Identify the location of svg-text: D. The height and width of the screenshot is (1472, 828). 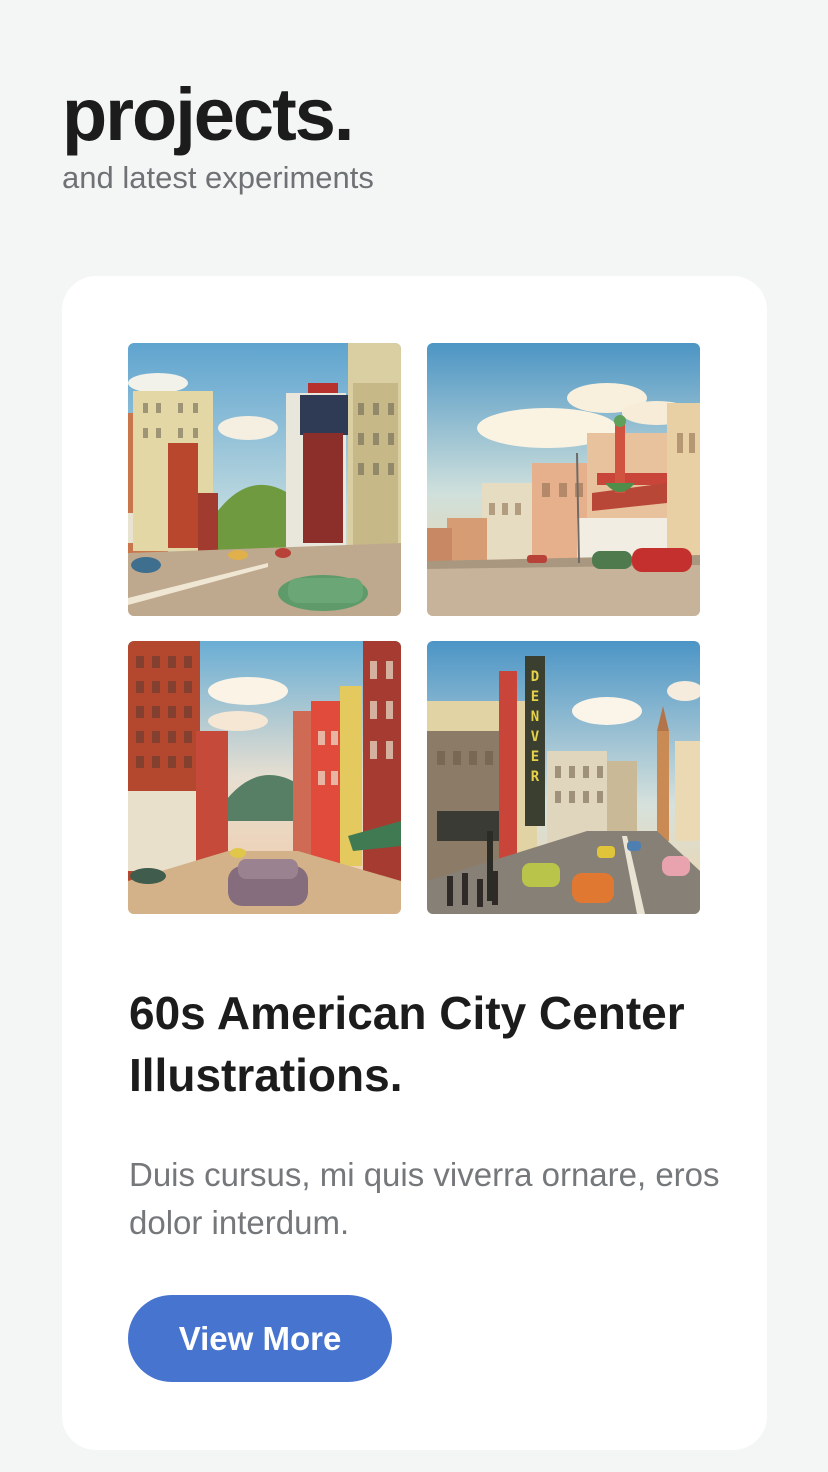
(535, 677).